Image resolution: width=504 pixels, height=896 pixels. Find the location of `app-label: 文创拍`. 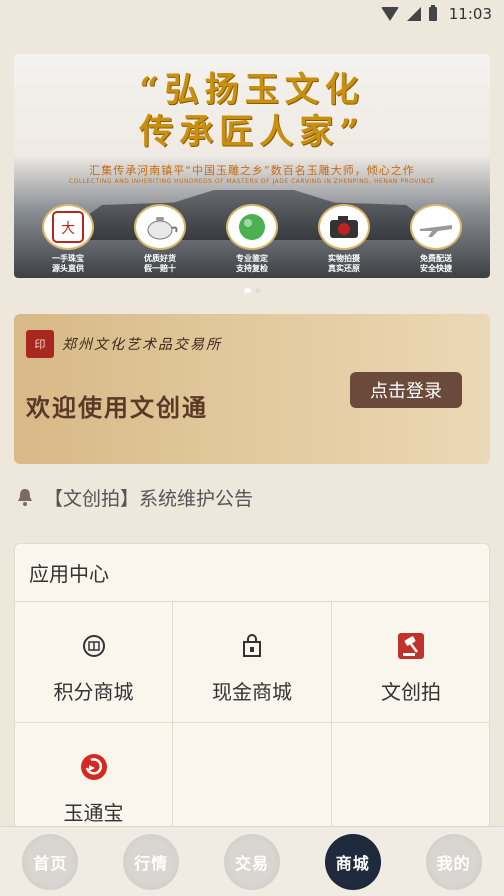

app-label: 文创拍 is located at coordinates (411, 692).